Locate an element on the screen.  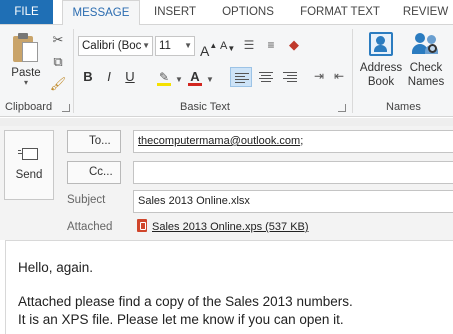
to-field: thecomputermama@outlook.com; is located at coordinates (293, 141).